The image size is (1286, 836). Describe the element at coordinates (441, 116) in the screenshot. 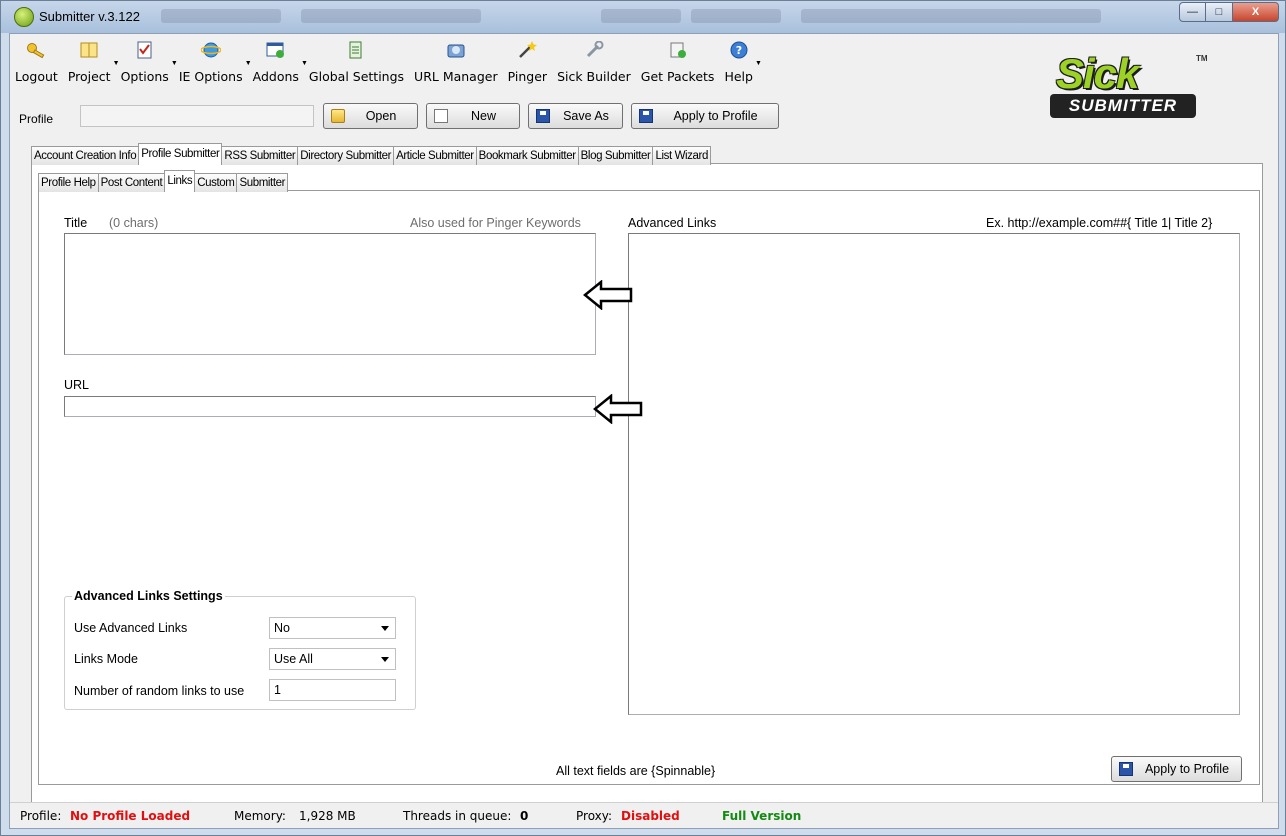

I see `new-document-icon` at that location.